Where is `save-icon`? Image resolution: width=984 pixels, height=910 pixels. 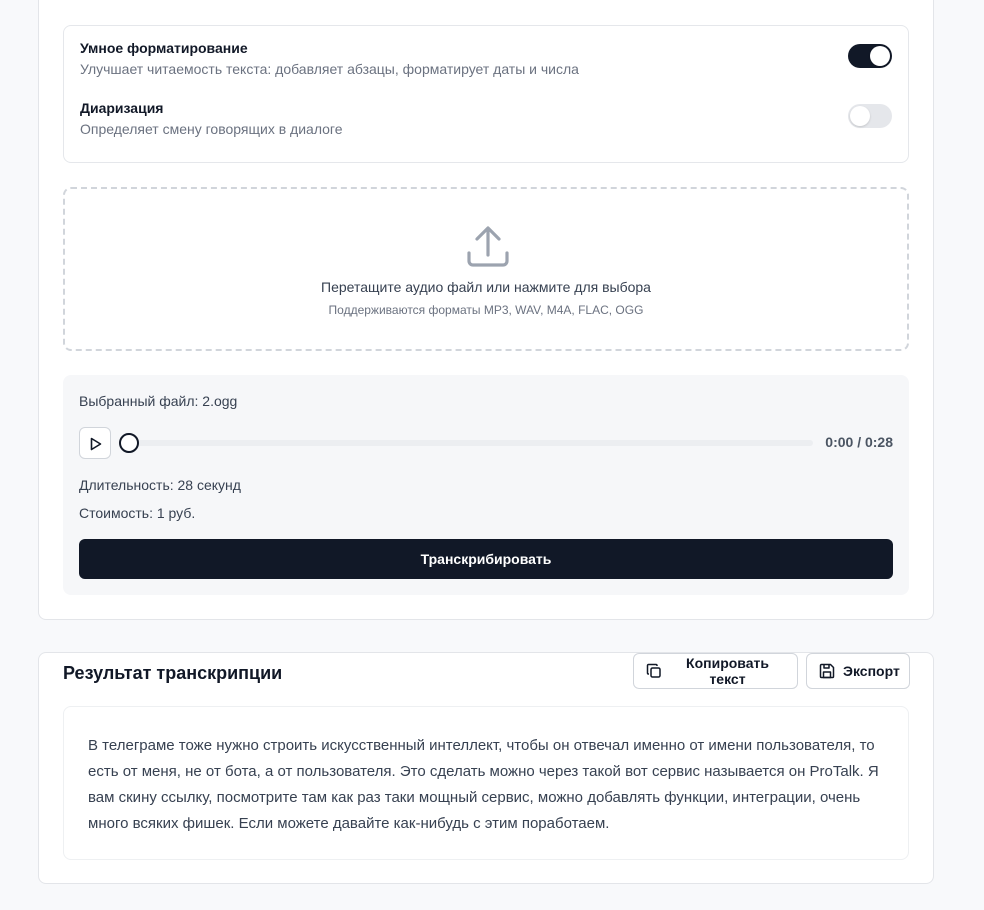 save-icon is located at coordinates (827, 671).